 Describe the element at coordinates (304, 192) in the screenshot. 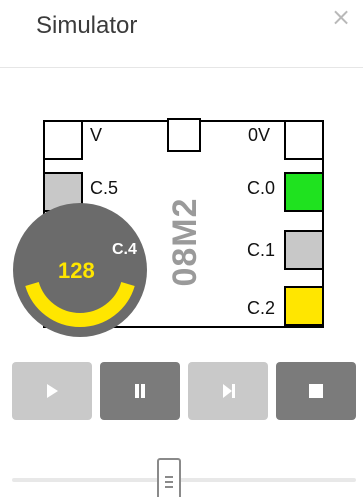

I see `pin-c0` at that location.